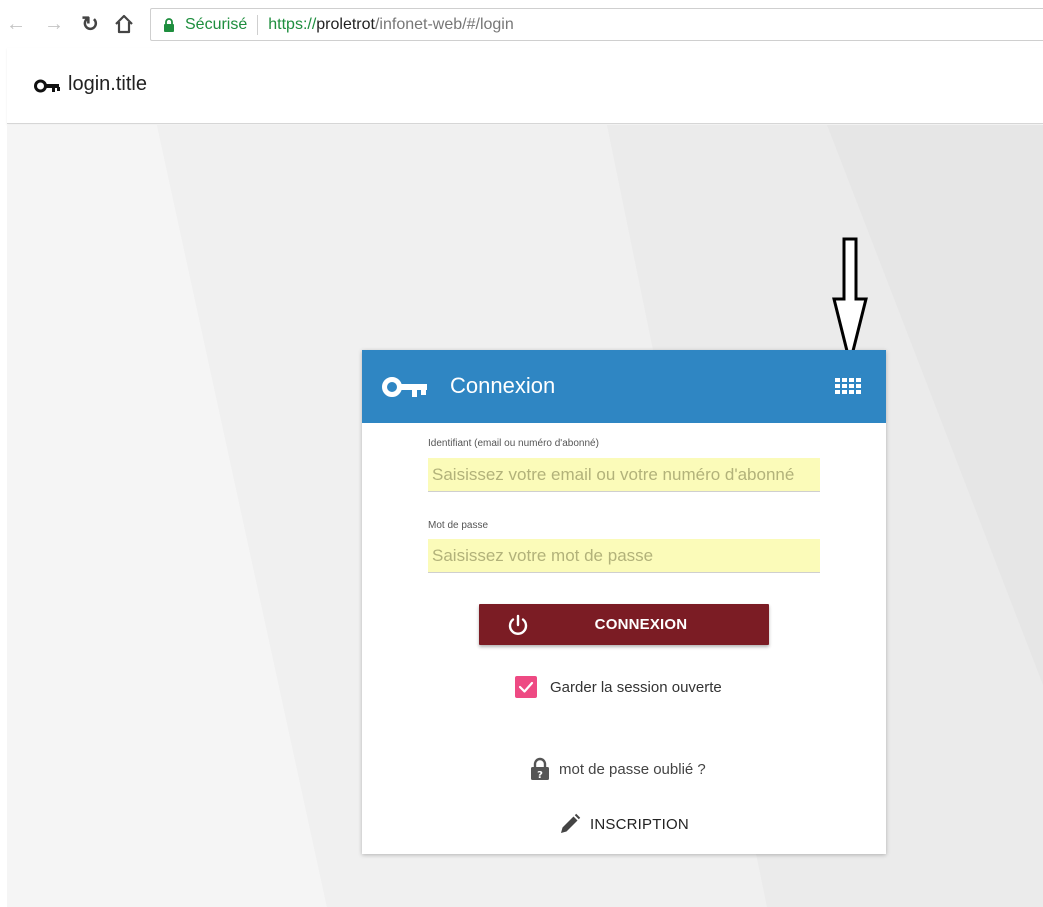 The height and width of the screenshot is (907, 1043). What do you see at coordinates (503, 385) in the screenshot?
I see `card-title: Connexion` at bounding box center [503, 385].